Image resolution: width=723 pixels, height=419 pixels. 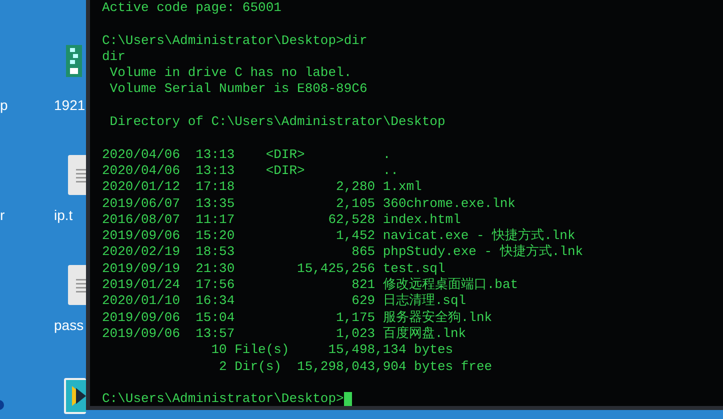 I want to click on terminal-line: Volume in drive C has no label., so click(x=230, y=73).